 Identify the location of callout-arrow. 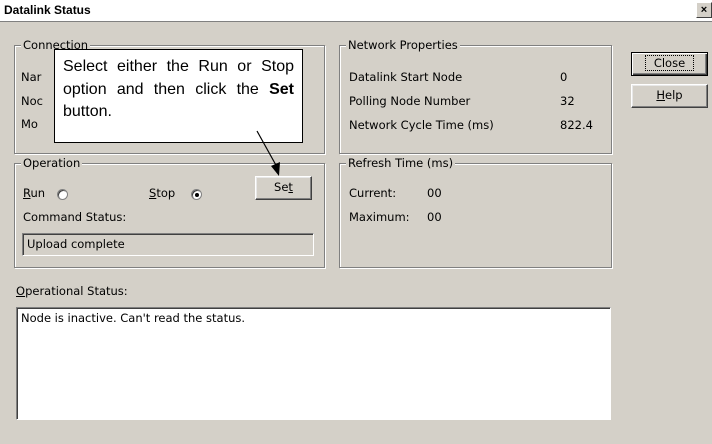
(268, 153).